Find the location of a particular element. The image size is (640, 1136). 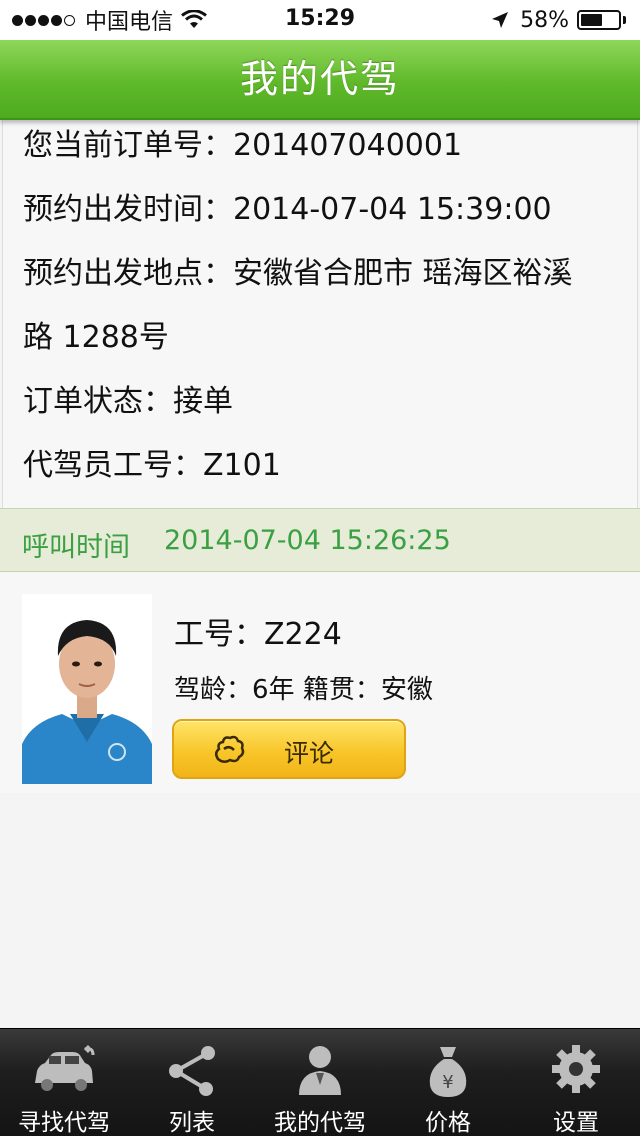

driver-id-row: 工号：Z224 is located at coordinates (258, 631).